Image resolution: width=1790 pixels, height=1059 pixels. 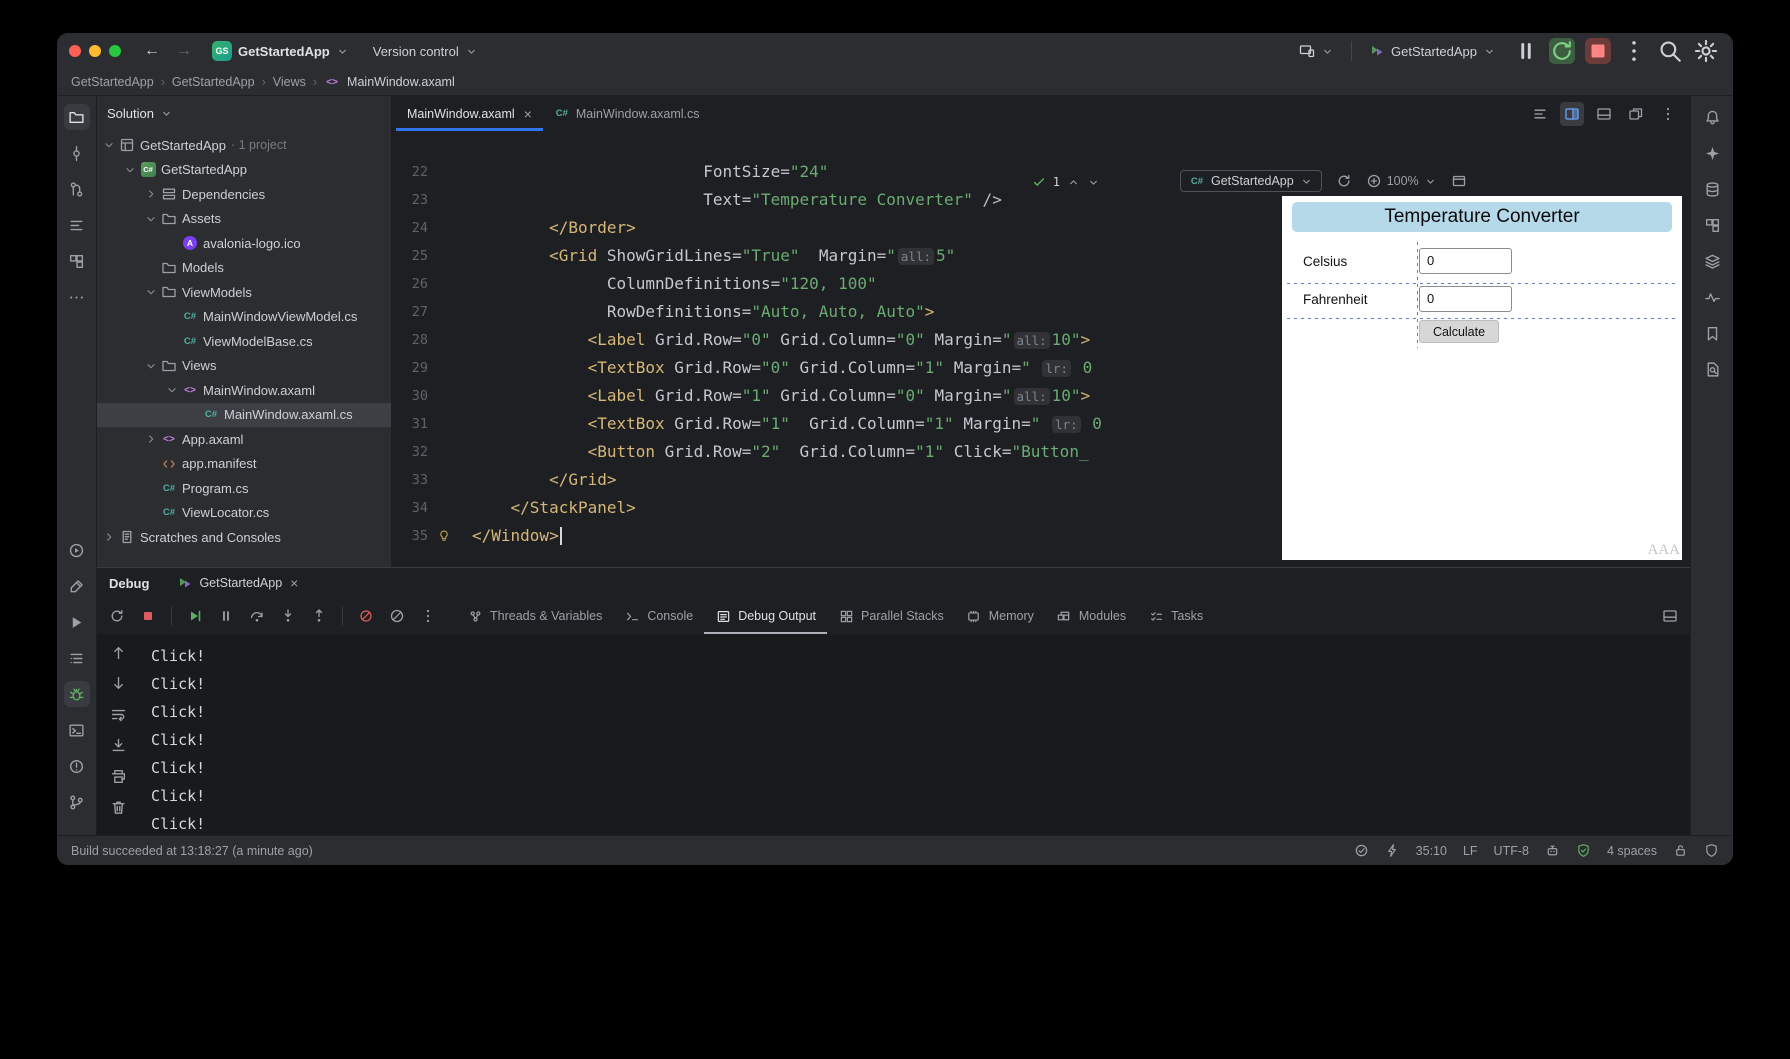 What do you see at coordinates (244, 317) in the screenshot?
I see `tree-item: C# MainWindowViewModel.cs` at bounding box center [244, 317].